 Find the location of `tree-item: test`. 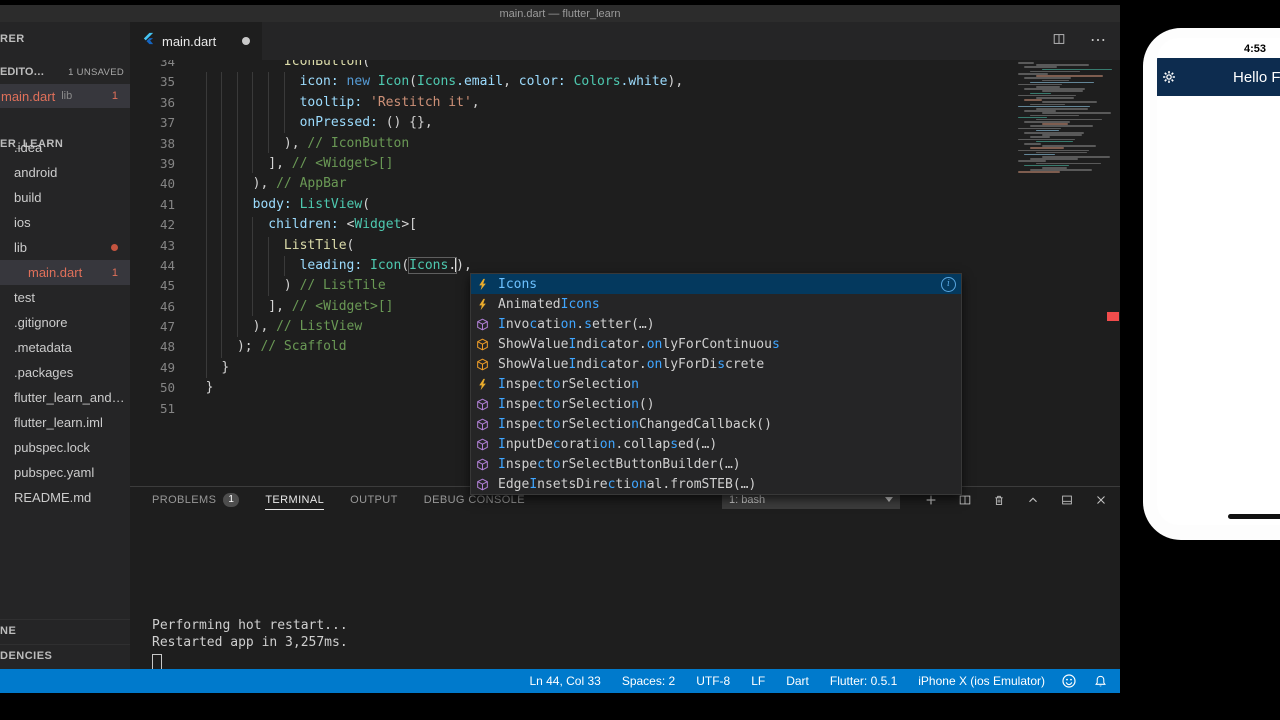

tree-item: test is located at coordinates (65, 297).